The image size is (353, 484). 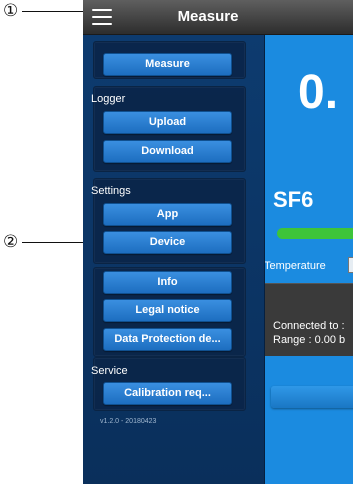 I want to click on hamburger-menu-icon, so click(x=102, y=17).